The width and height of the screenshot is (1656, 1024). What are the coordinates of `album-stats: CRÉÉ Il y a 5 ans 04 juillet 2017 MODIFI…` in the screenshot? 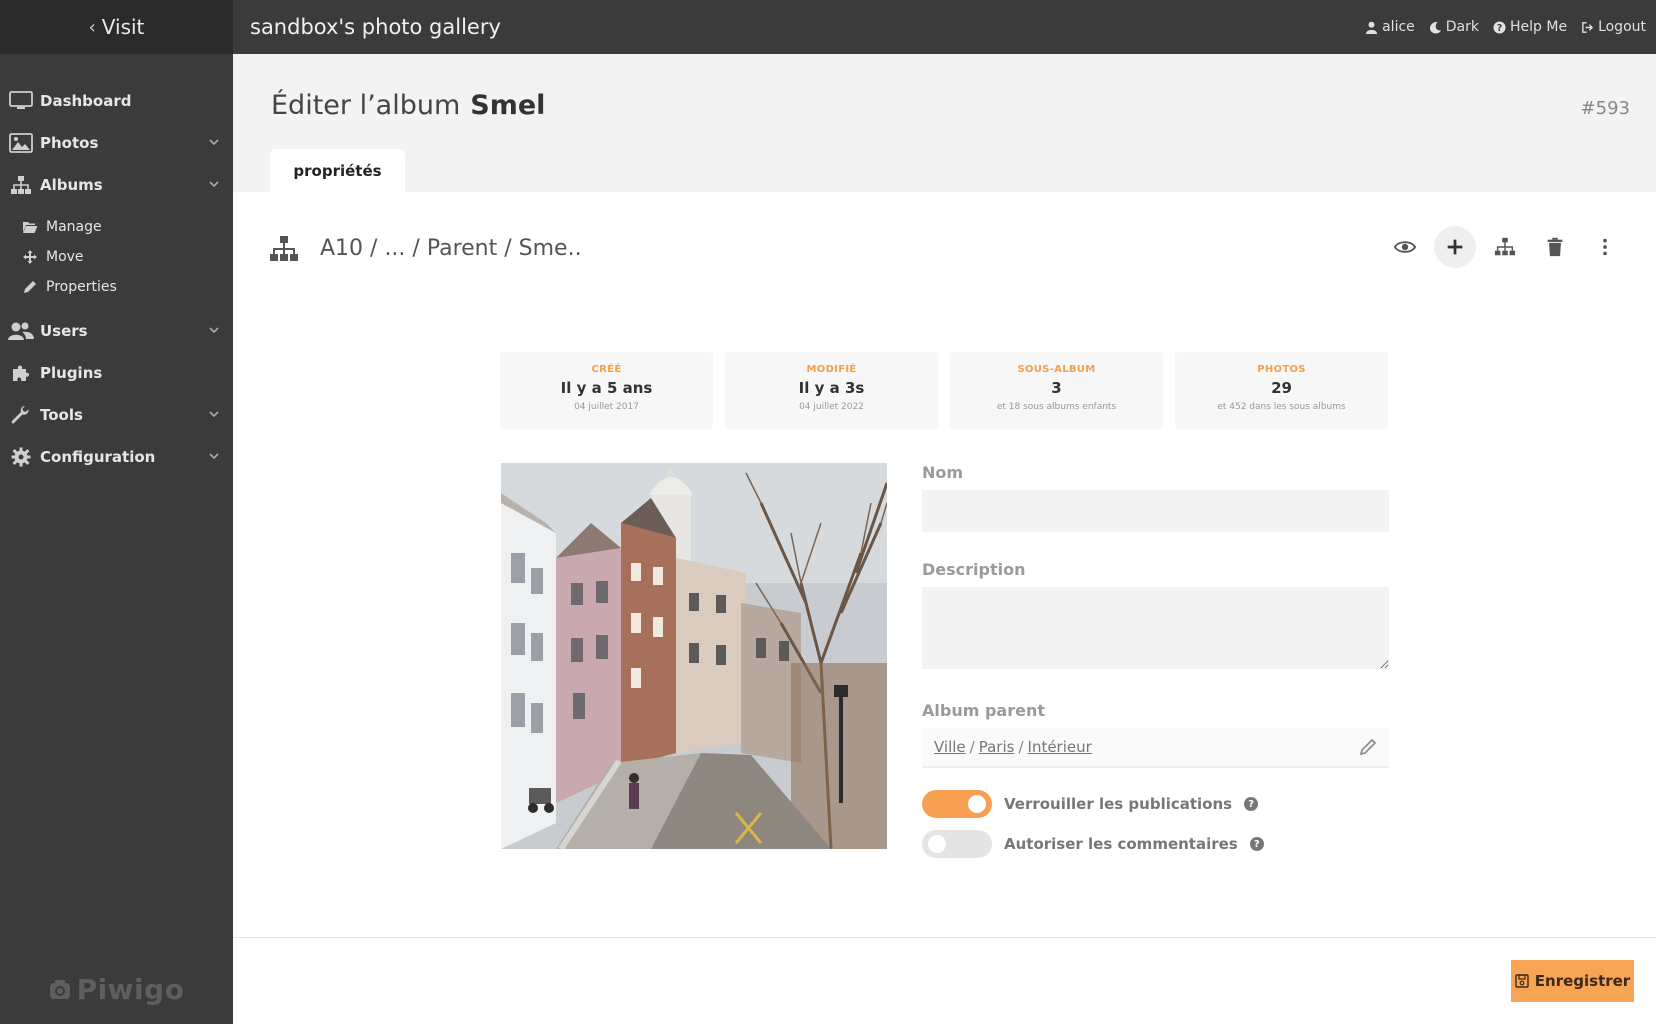 It's located at (944, 390).